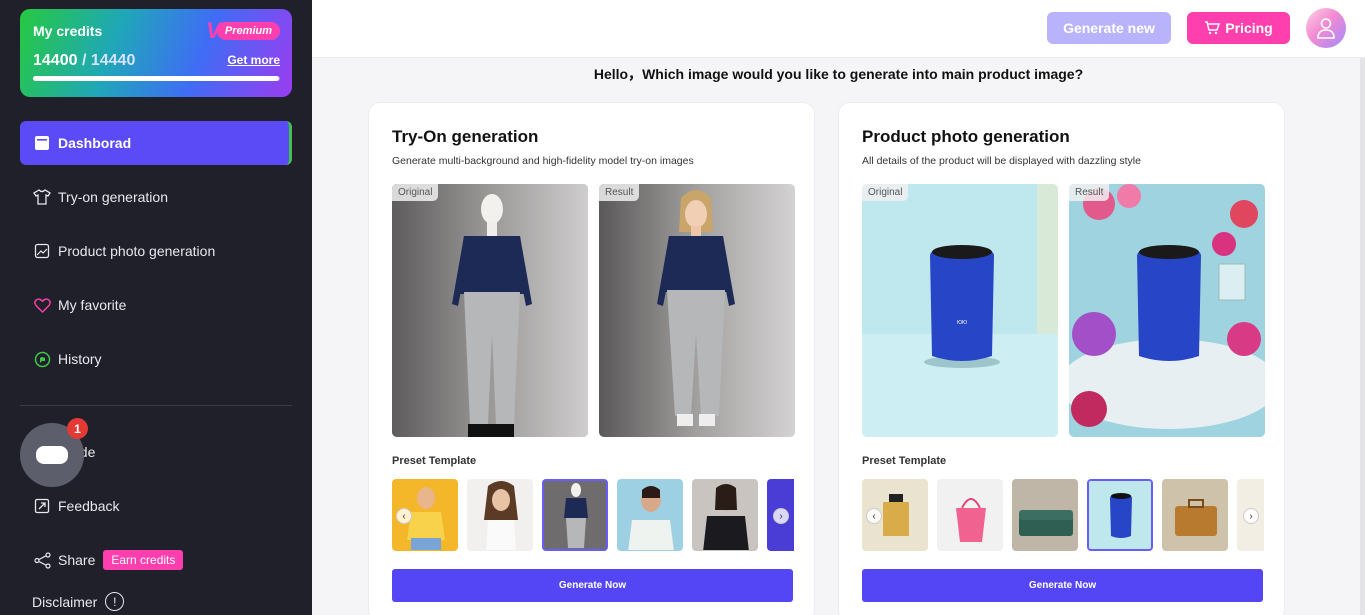  I want to click on sidebar-item-favorite: My favorite, so click(156, 305).